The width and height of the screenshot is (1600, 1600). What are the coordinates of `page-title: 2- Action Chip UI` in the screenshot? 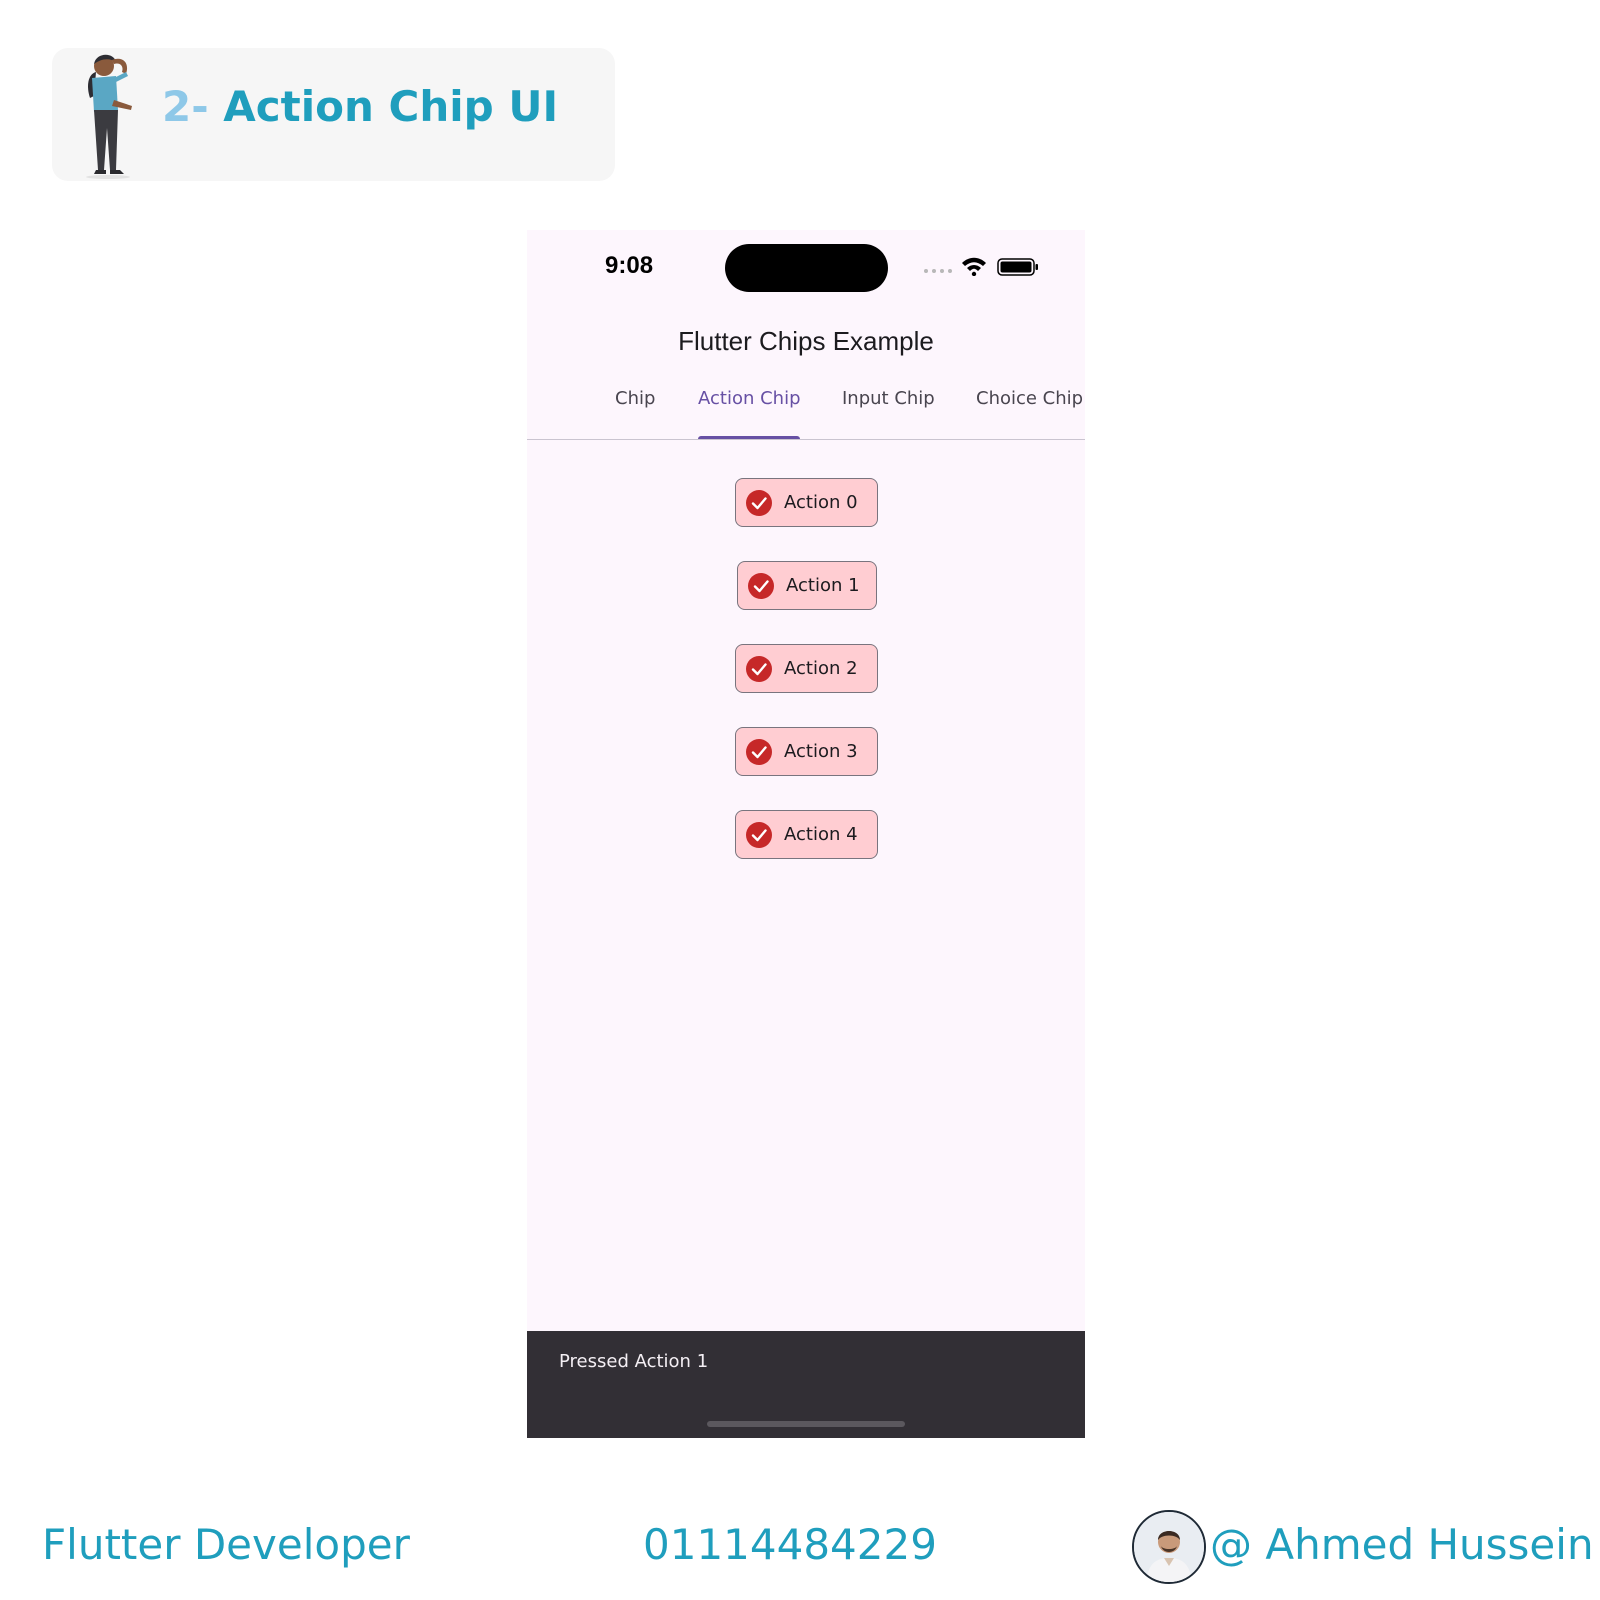 It's located at (360, 106).